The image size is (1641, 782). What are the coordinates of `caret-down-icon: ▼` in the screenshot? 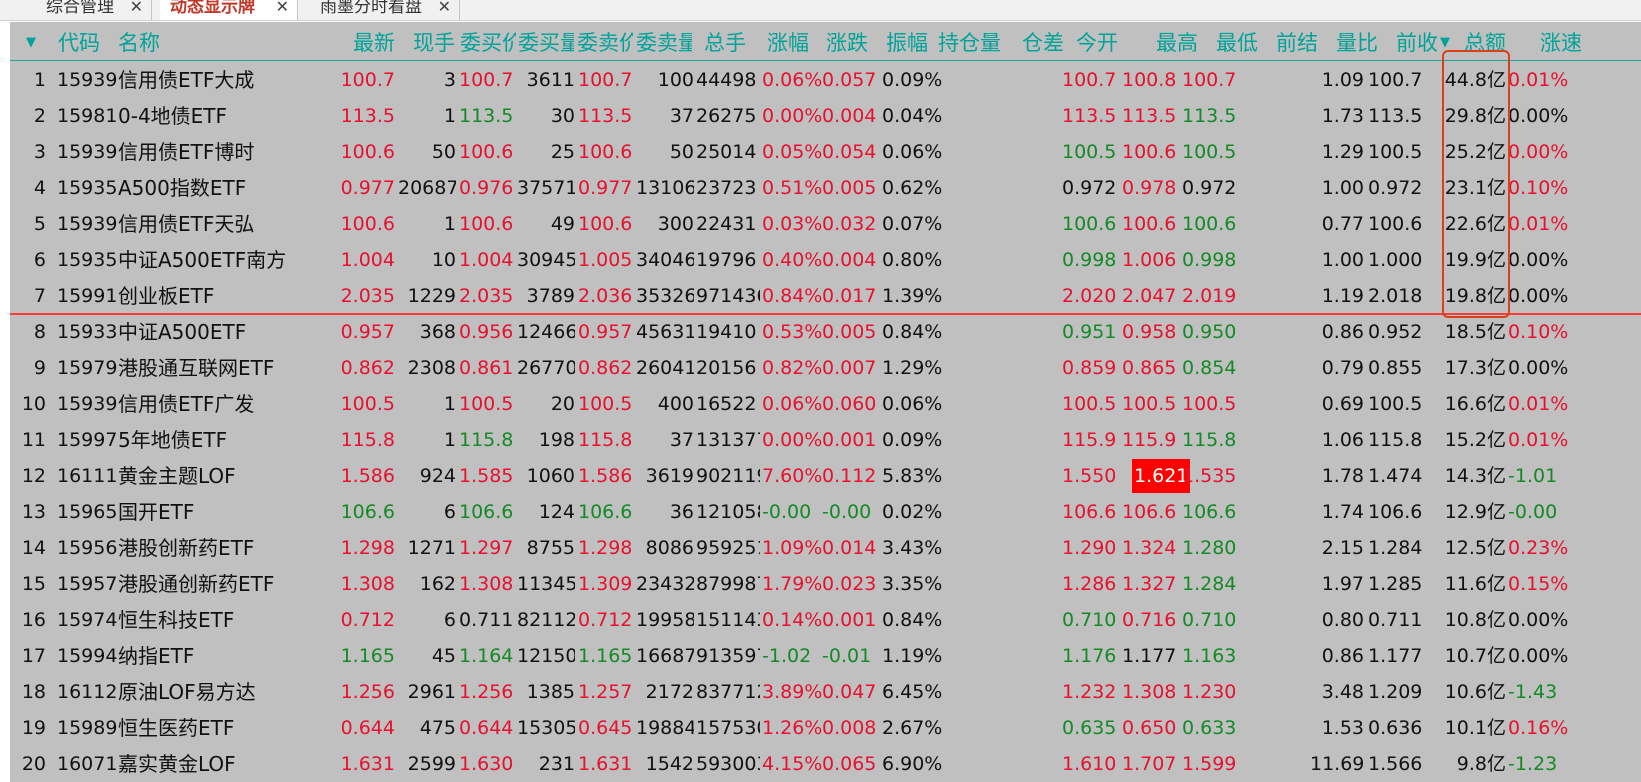 It's located at (31, 43).